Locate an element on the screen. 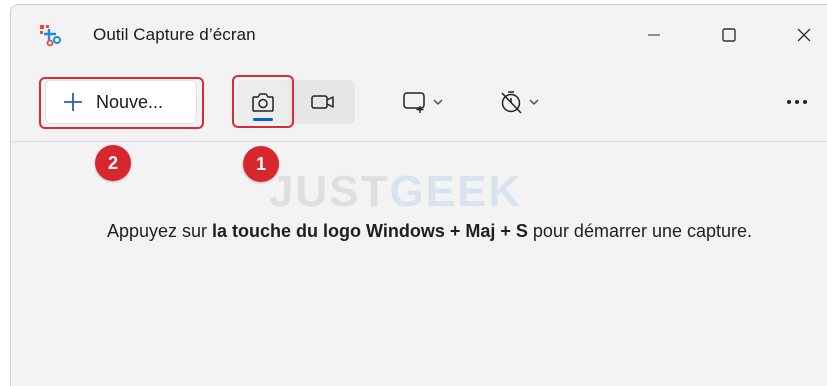 The image size is (827, 386). maximize-button is located at coordinates (729, 35).